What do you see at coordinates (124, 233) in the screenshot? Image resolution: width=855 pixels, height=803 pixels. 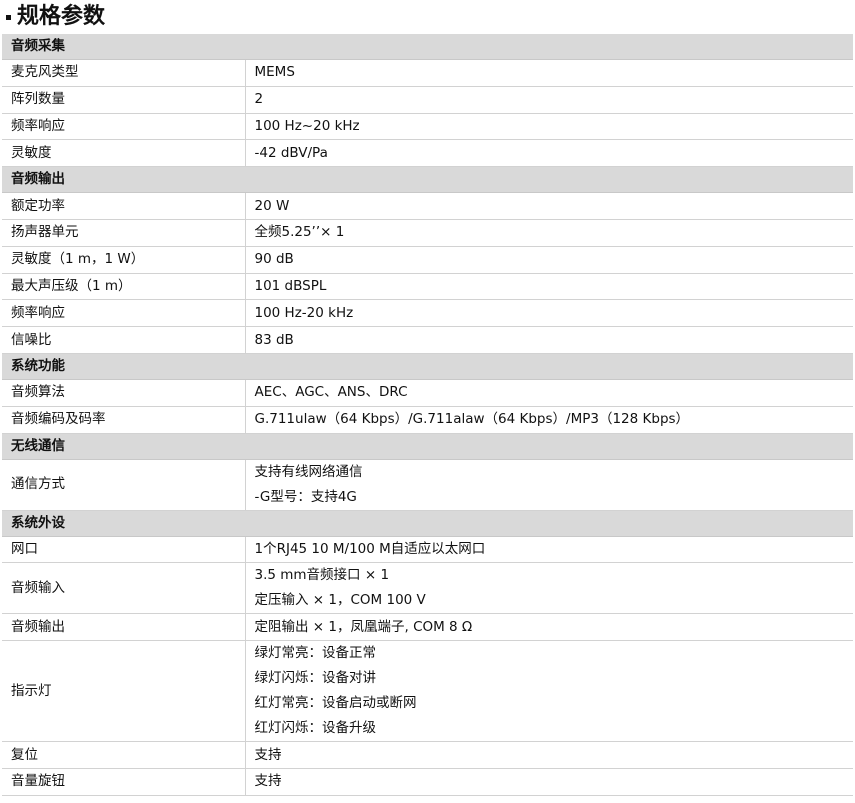 I see `spec-key: 扬声器单元` at bounding box center [124, 233].